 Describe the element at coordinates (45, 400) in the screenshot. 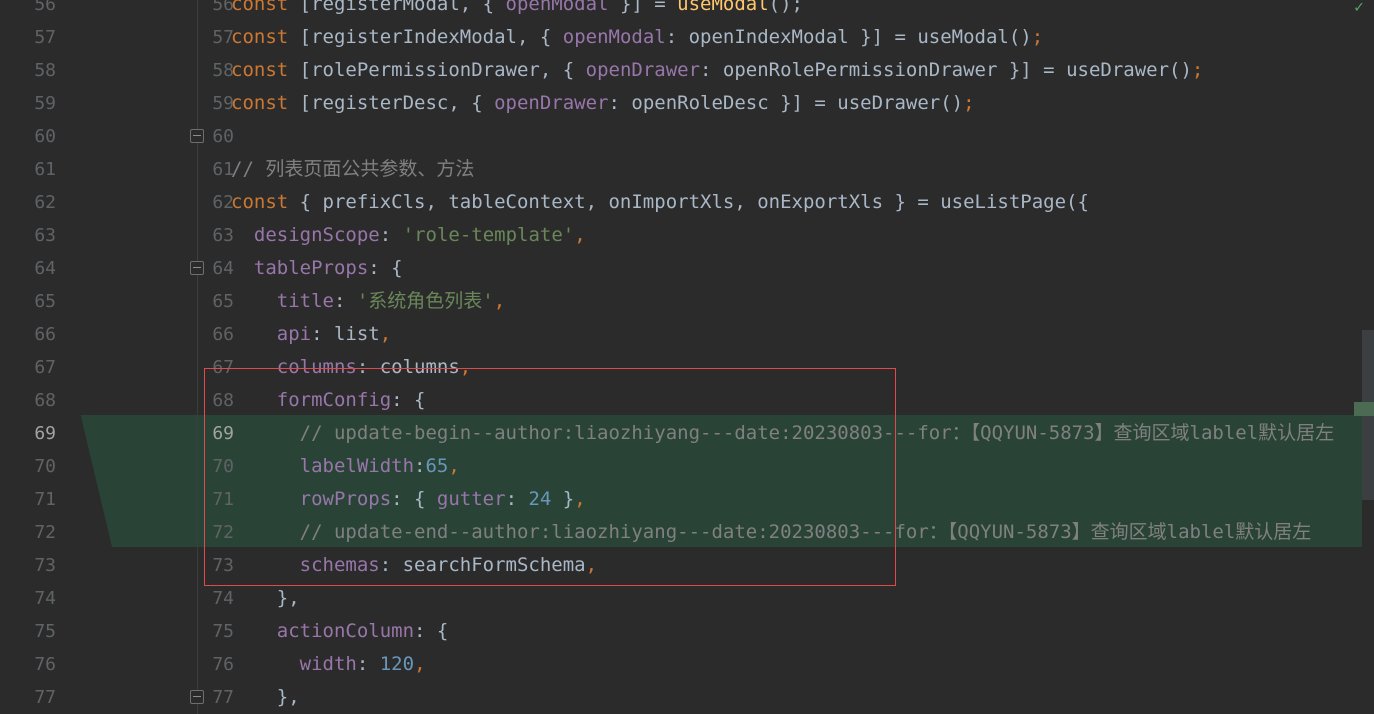

I see `line-number: 68` at that location.